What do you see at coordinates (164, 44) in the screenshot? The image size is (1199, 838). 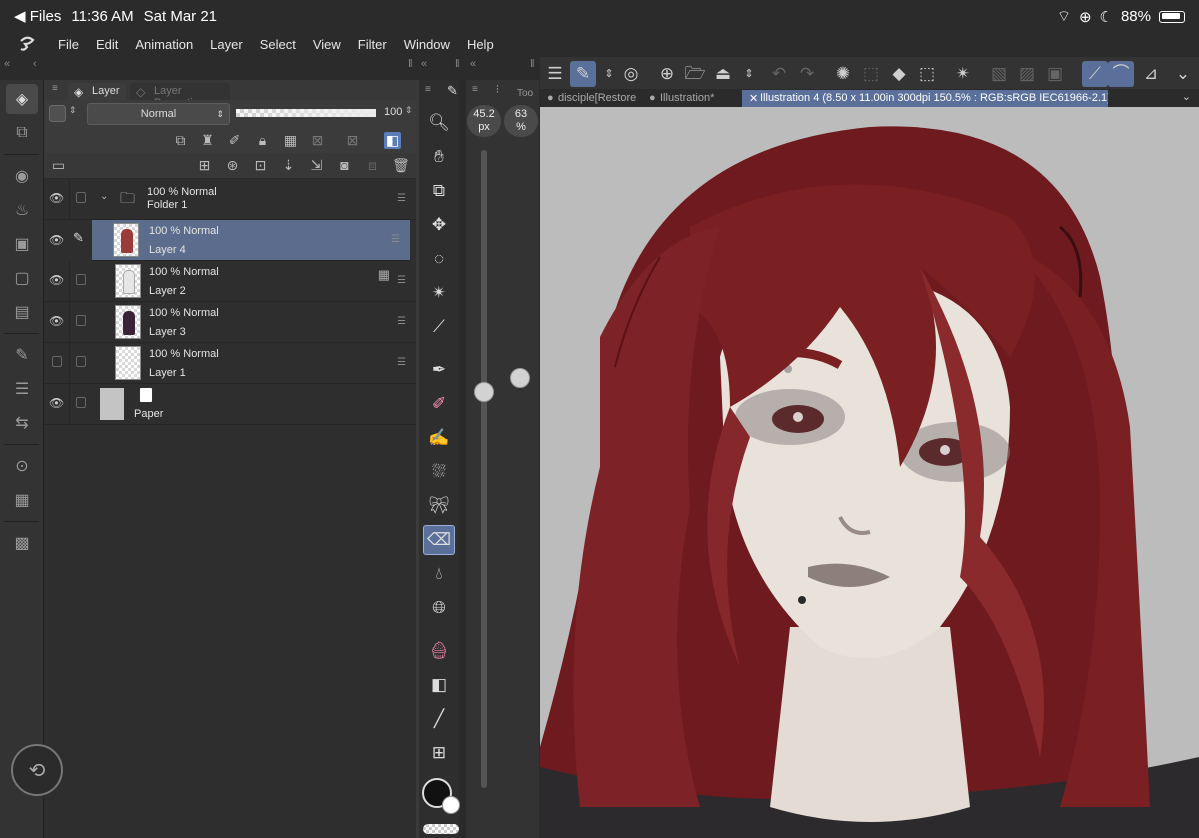 I see `menu-animation: Animation` at bounding box center [164, 44].